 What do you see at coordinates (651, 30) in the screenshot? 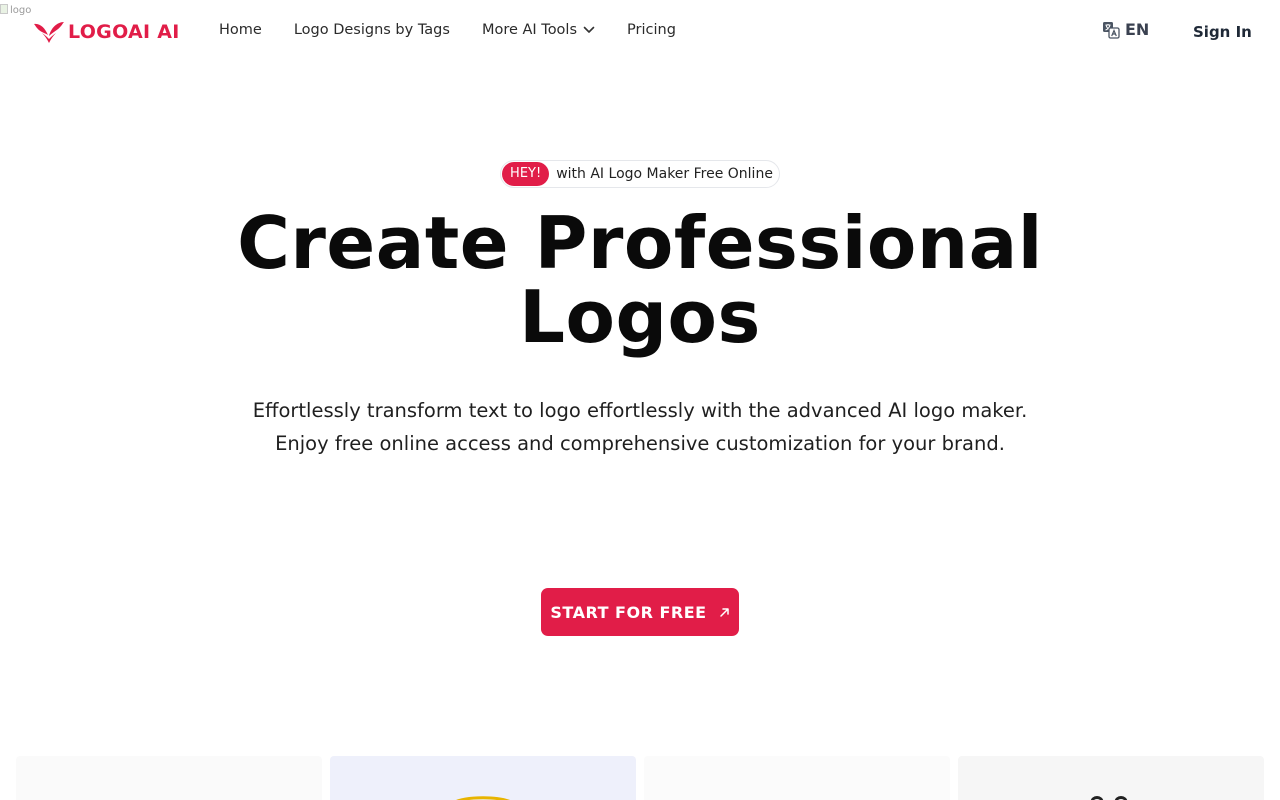
I see `nav-pricing: Pricing` at bounding box center [651, 30].